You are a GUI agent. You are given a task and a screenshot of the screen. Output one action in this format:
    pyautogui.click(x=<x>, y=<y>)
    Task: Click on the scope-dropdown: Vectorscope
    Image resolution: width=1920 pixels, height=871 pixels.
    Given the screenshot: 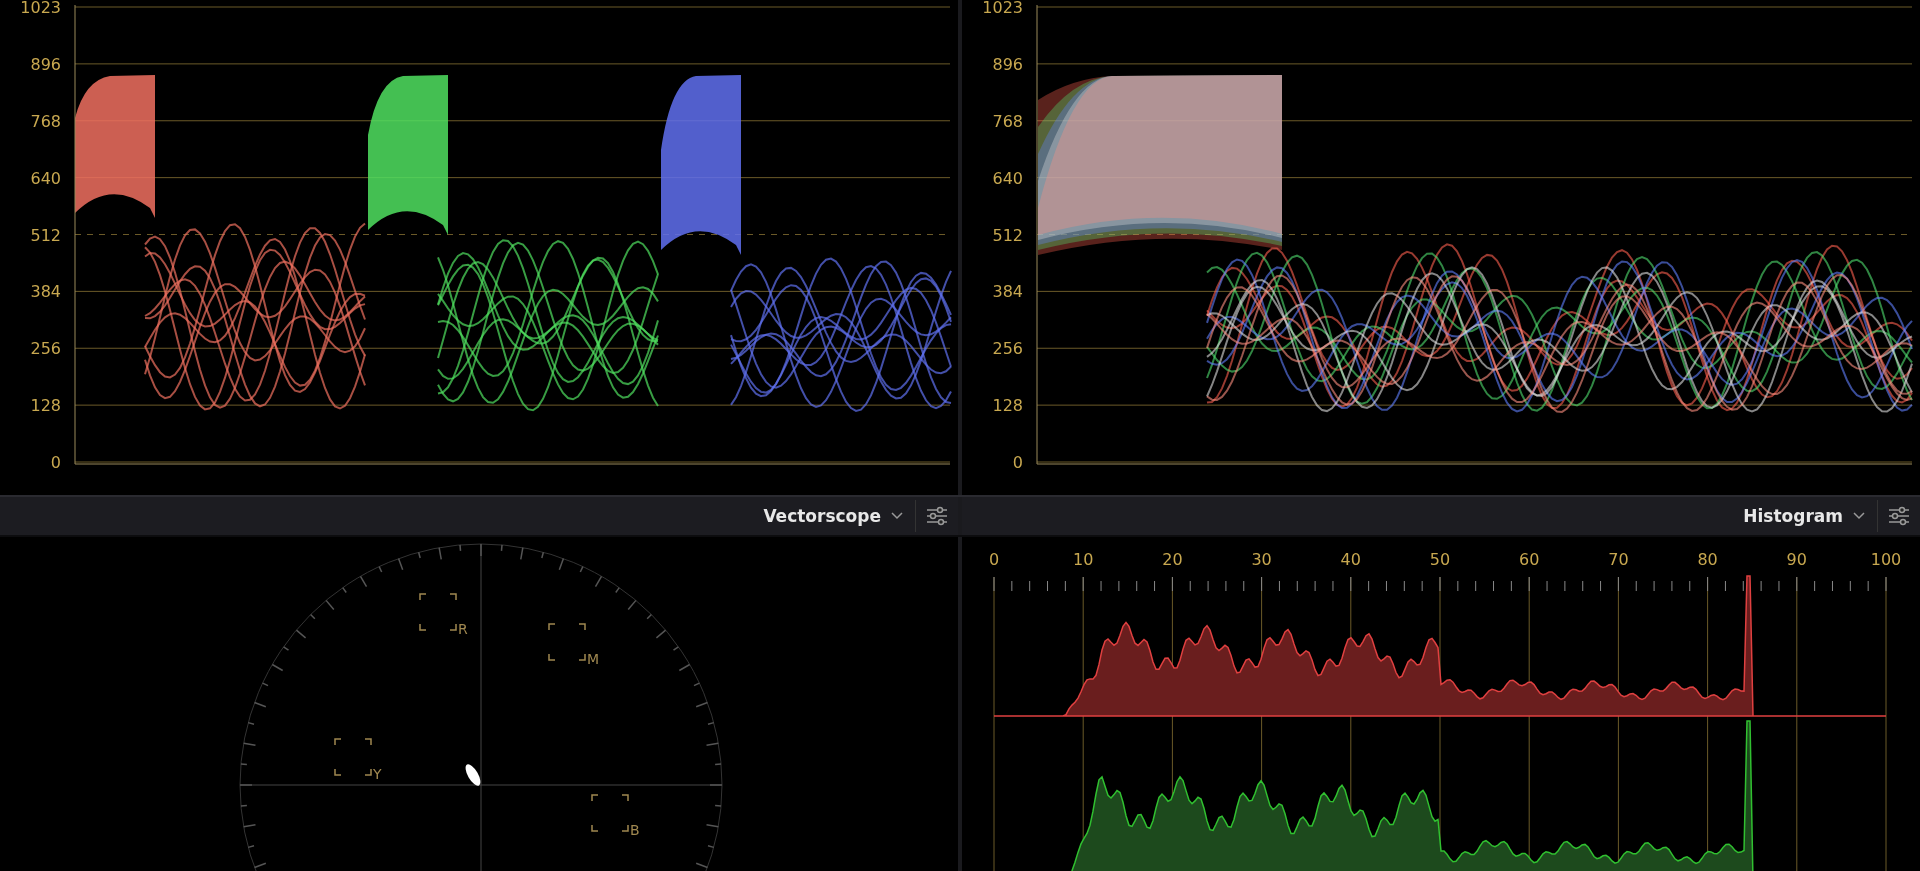 What is the action you would take?
    pyautogui.click(x=833, y=516)
    